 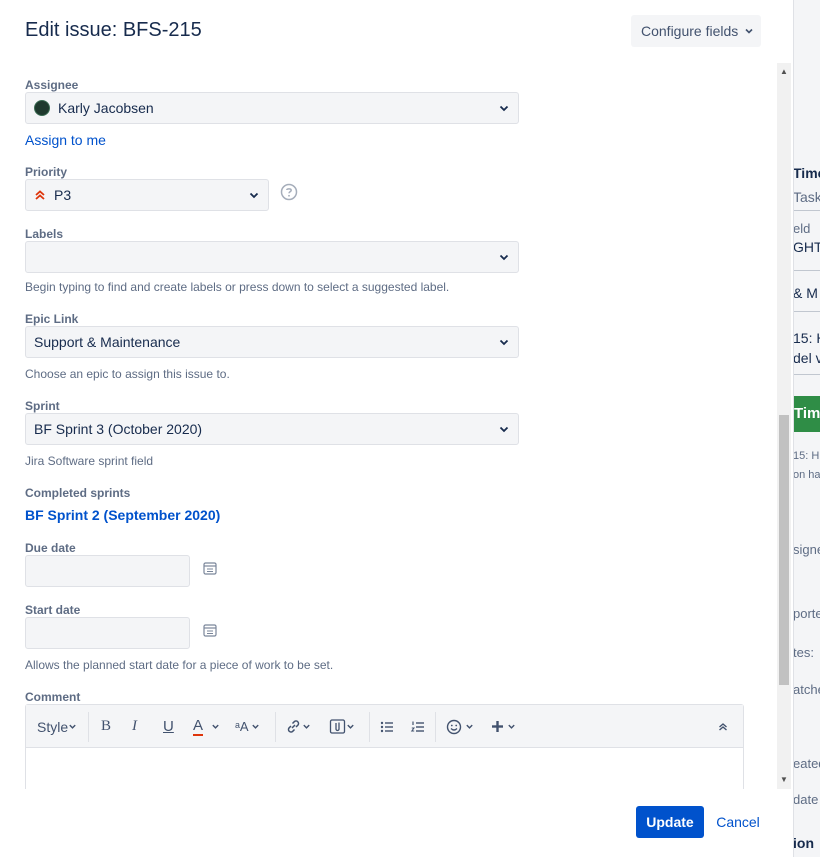 What do you see at coordinates (802, 228) in the screenshot?
I see `bg-text: eld` at bounding box center [802, 228].